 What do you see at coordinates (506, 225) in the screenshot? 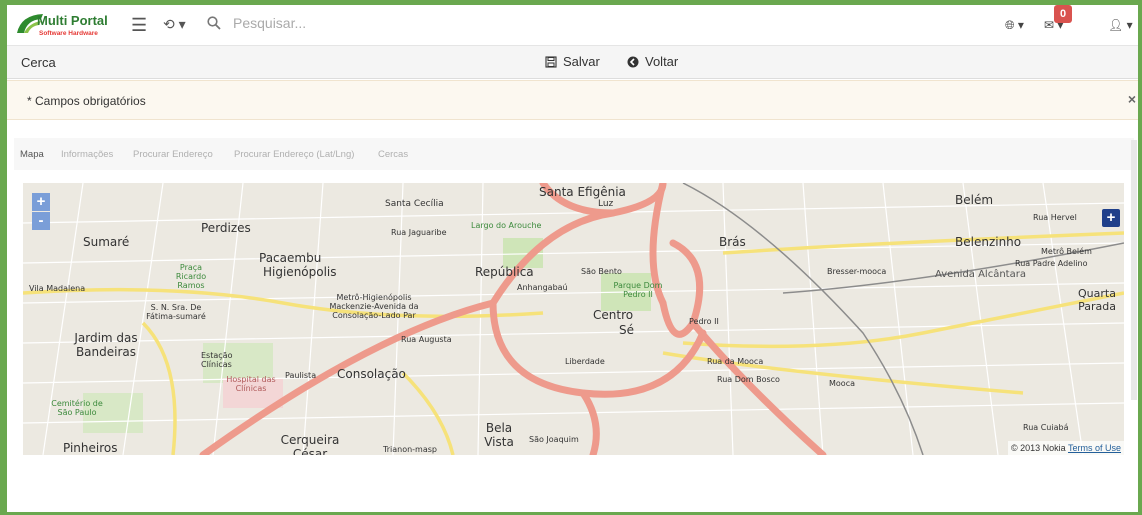
I see `map-label: Largo do Arouche` at bounding box center [506, 225].